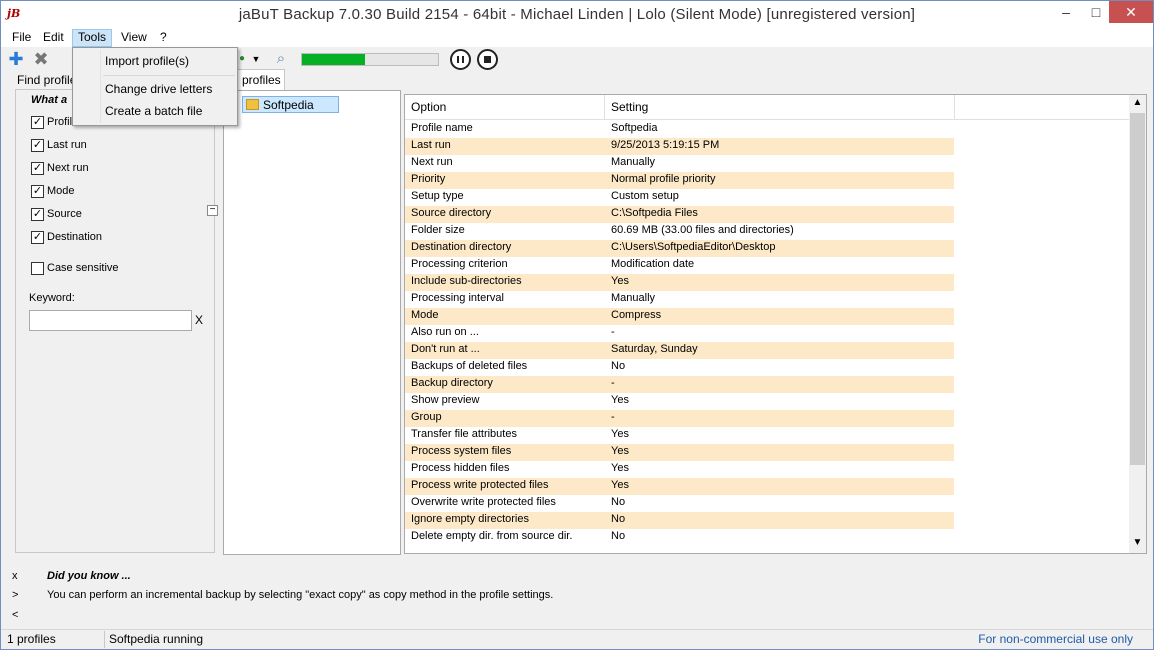  What do you see at coordinates (679, 214) in the screenshot?
I see `table-row: Source directory C:\Softpedia Files` at bounding box center [679, 214].